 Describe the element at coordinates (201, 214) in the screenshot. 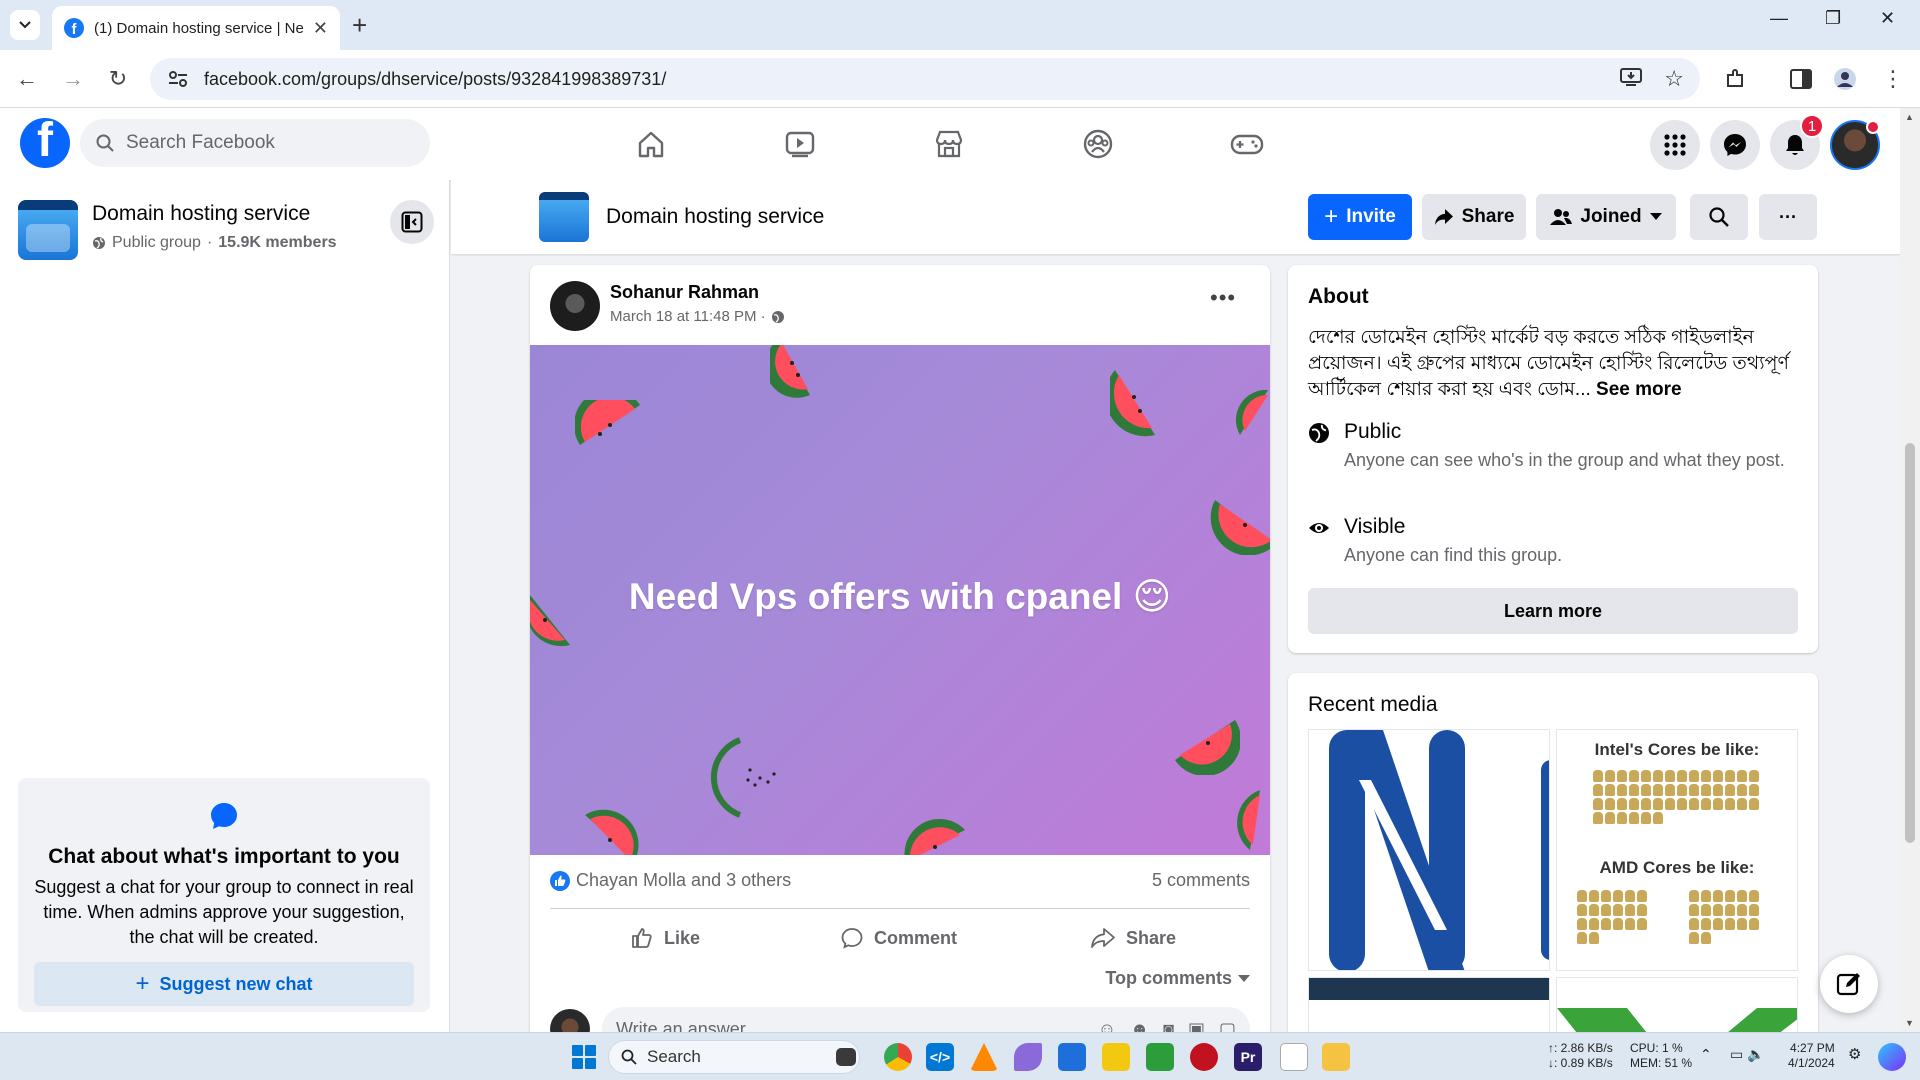

I see `sidebar-group-name: Domain hosting service` at that location.